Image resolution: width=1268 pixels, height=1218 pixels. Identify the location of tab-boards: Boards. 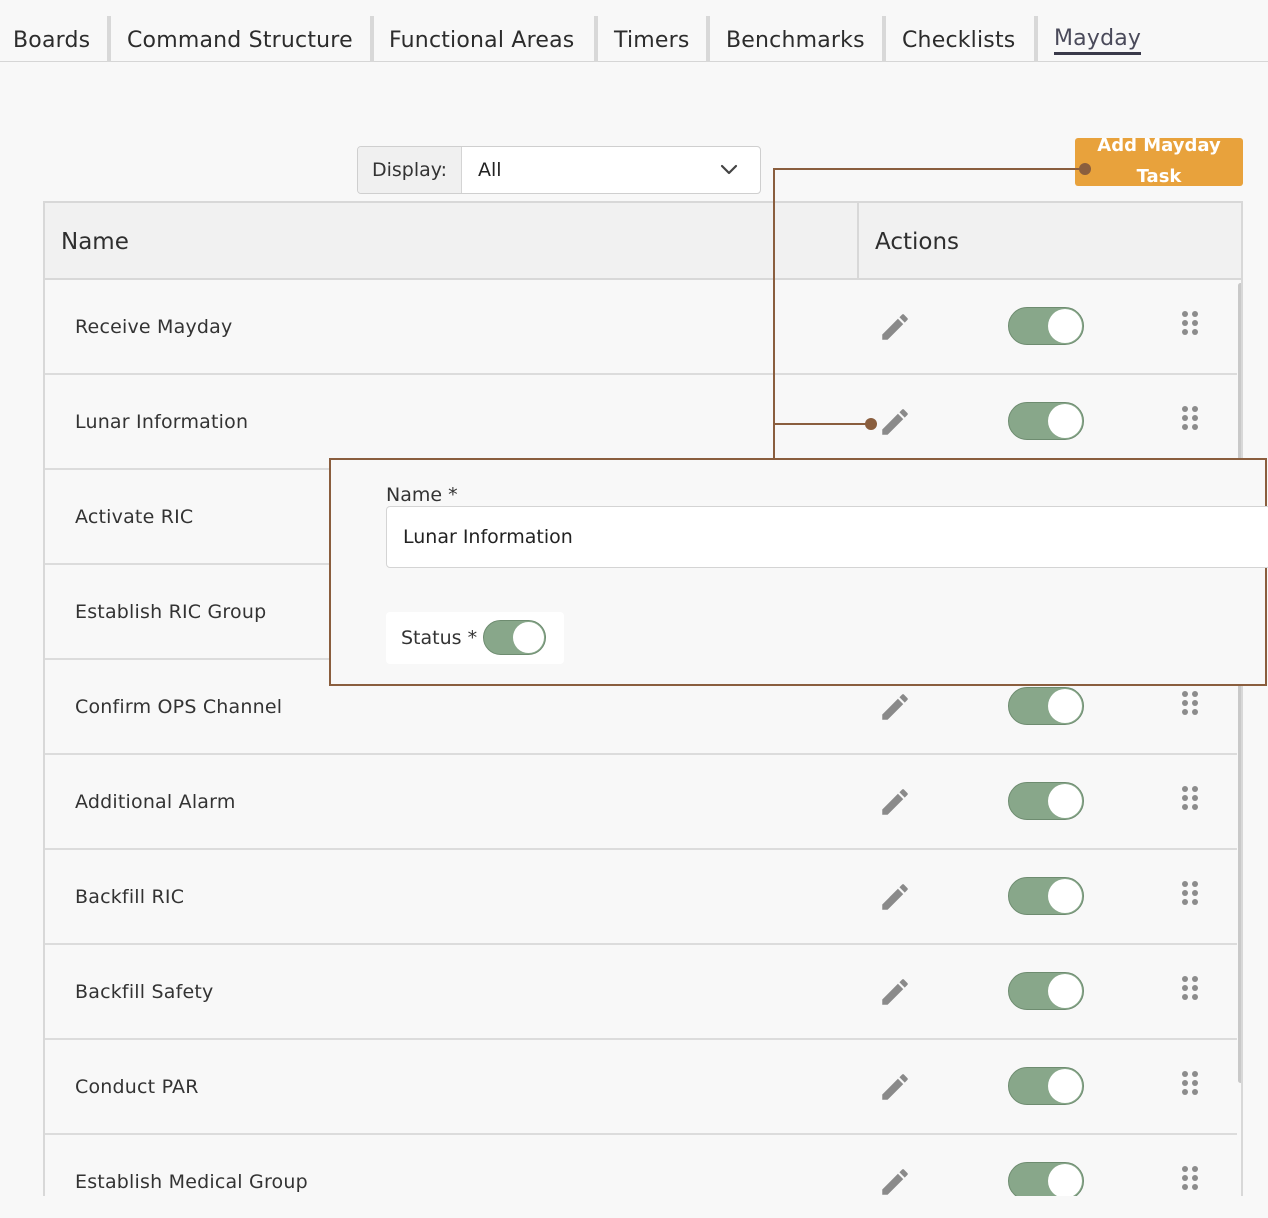
(51, 40).